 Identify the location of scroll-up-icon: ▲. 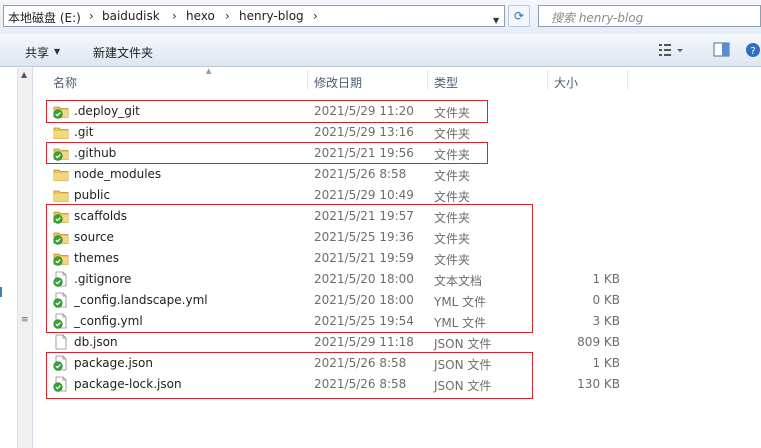
(24, 74).